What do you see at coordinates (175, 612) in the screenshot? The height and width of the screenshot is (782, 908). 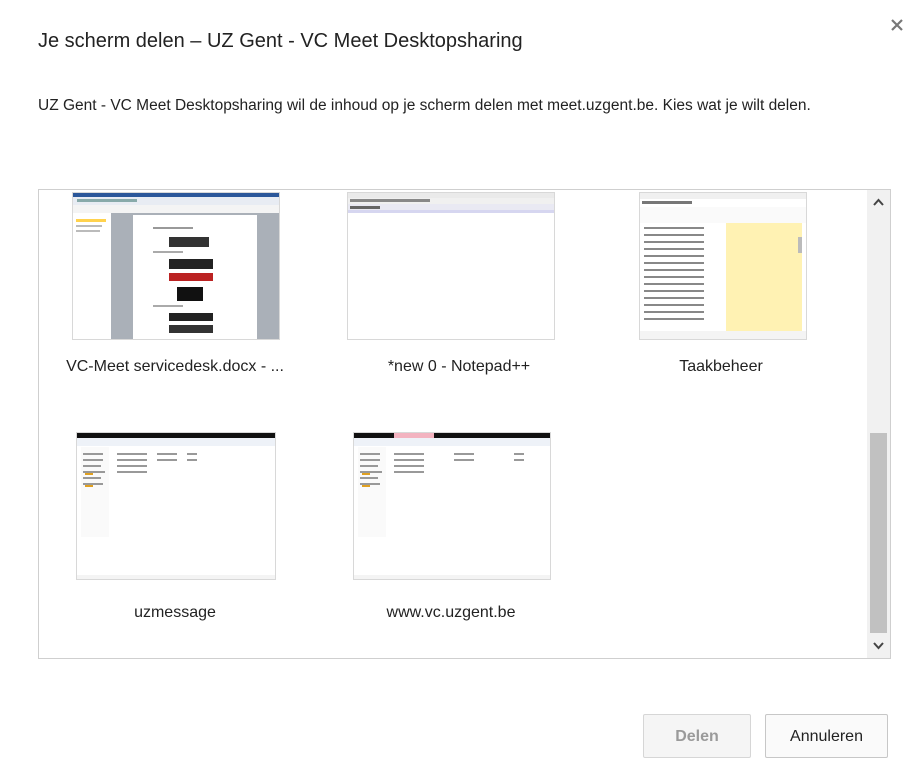 I see `window-label: uzmessage` at bounding box center [175, 612].